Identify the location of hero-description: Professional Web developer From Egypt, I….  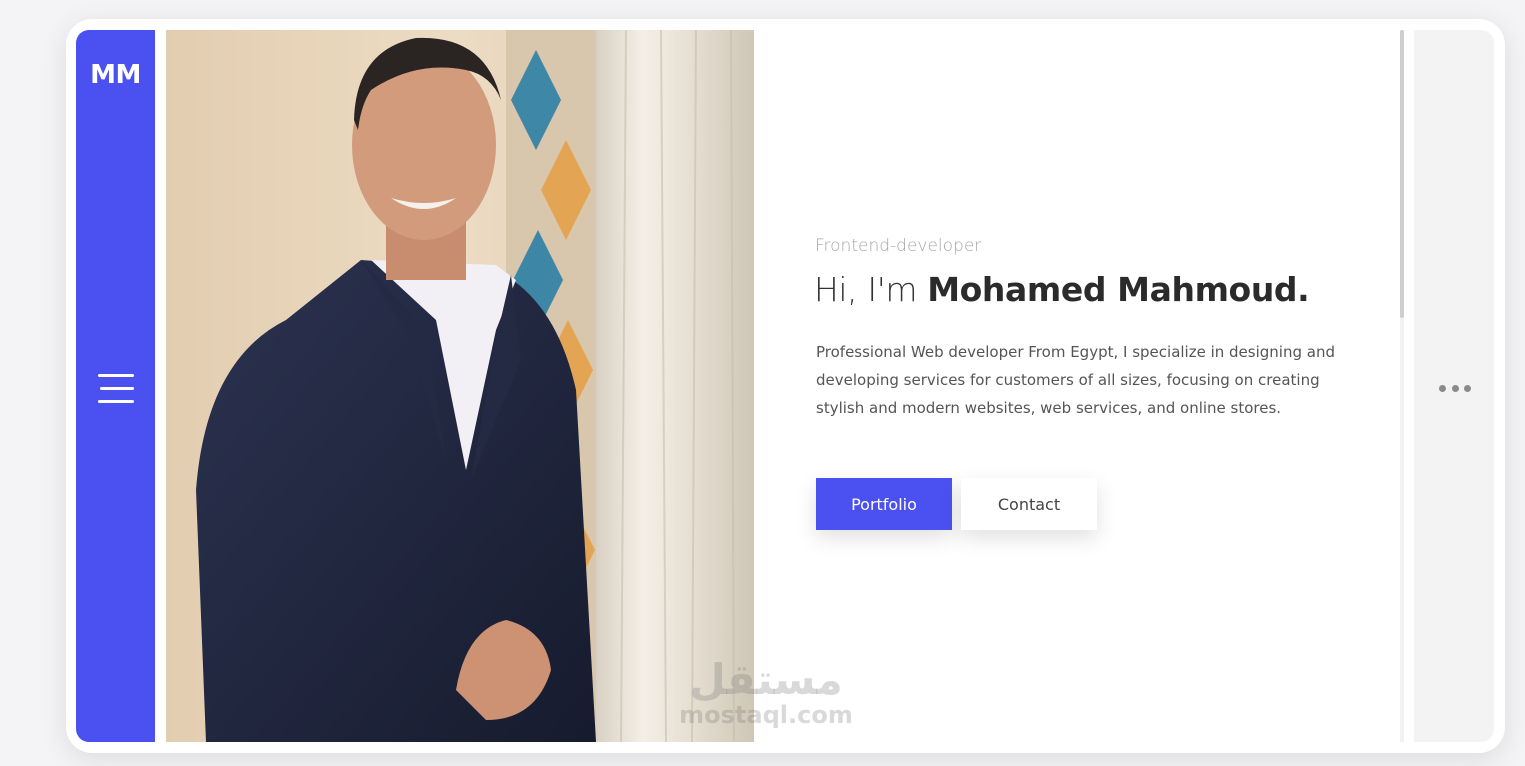
(1075, 380).